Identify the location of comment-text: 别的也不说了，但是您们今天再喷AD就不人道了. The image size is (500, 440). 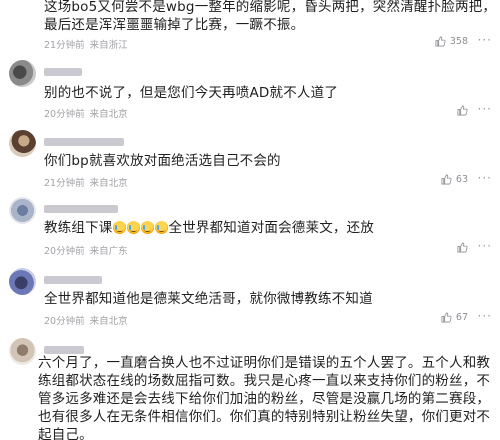
(191, 93).